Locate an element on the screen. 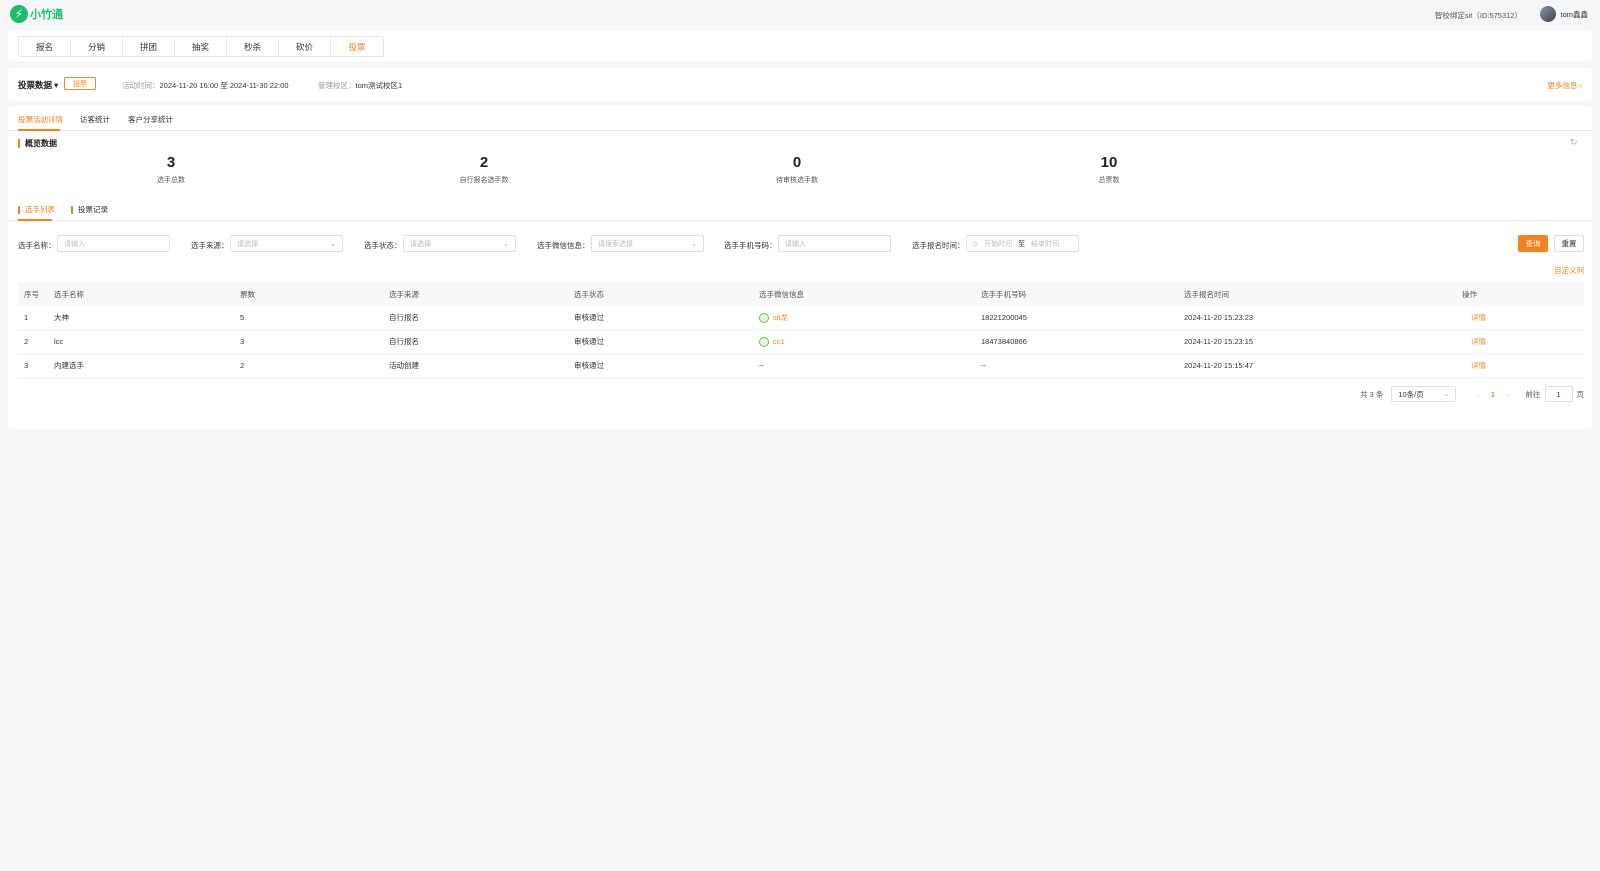 The image size is (1600, 871). col-name: 选手名称 is located at coordinates (69, 294).